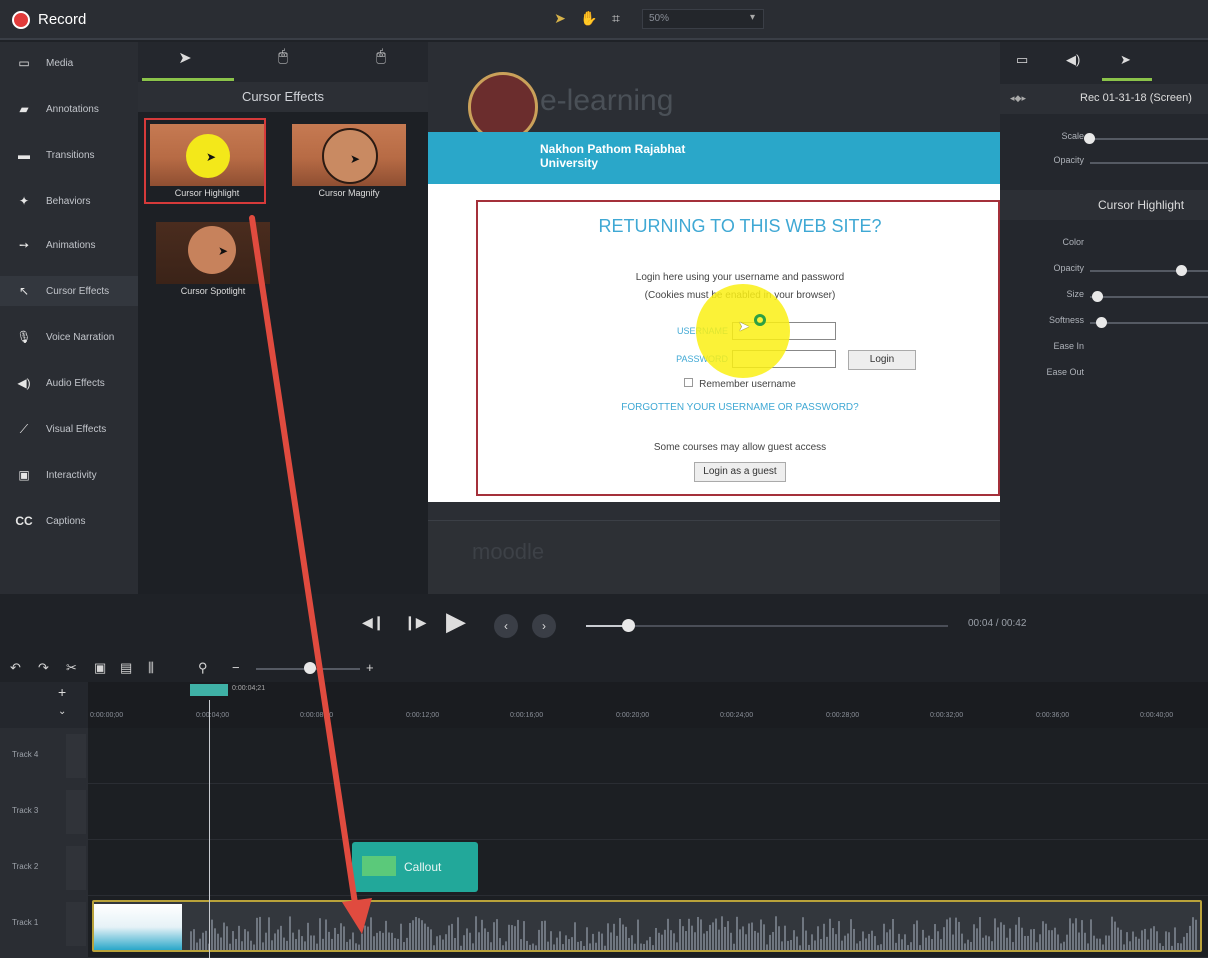  I want to click on zoom-icon: ⚲, so click(203, 668).